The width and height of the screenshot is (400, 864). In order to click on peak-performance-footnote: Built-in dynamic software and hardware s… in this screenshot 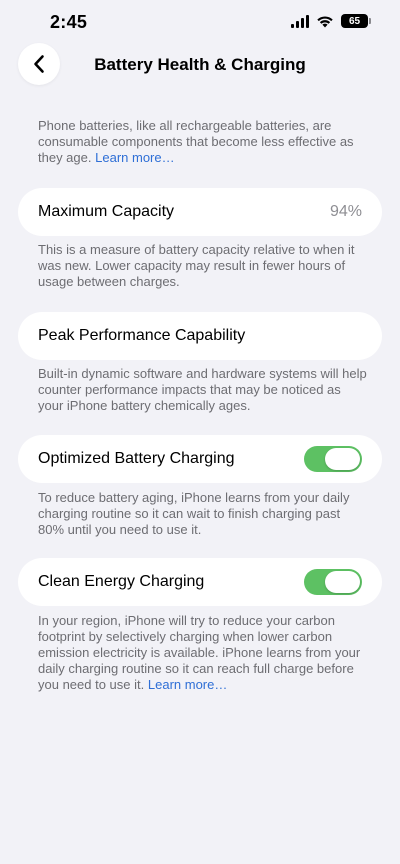, I will do `click(202, 389)`.